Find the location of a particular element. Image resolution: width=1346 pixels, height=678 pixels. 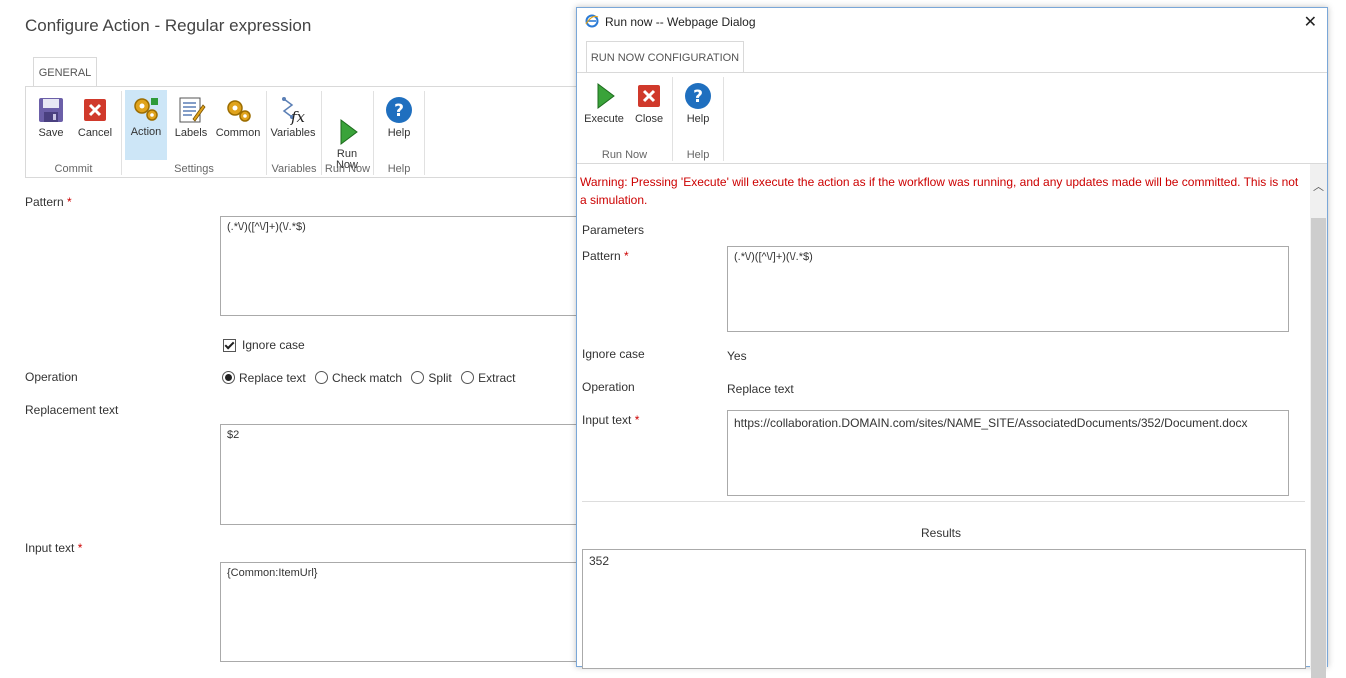

action-label: Action is located at coordinates (146, 132).